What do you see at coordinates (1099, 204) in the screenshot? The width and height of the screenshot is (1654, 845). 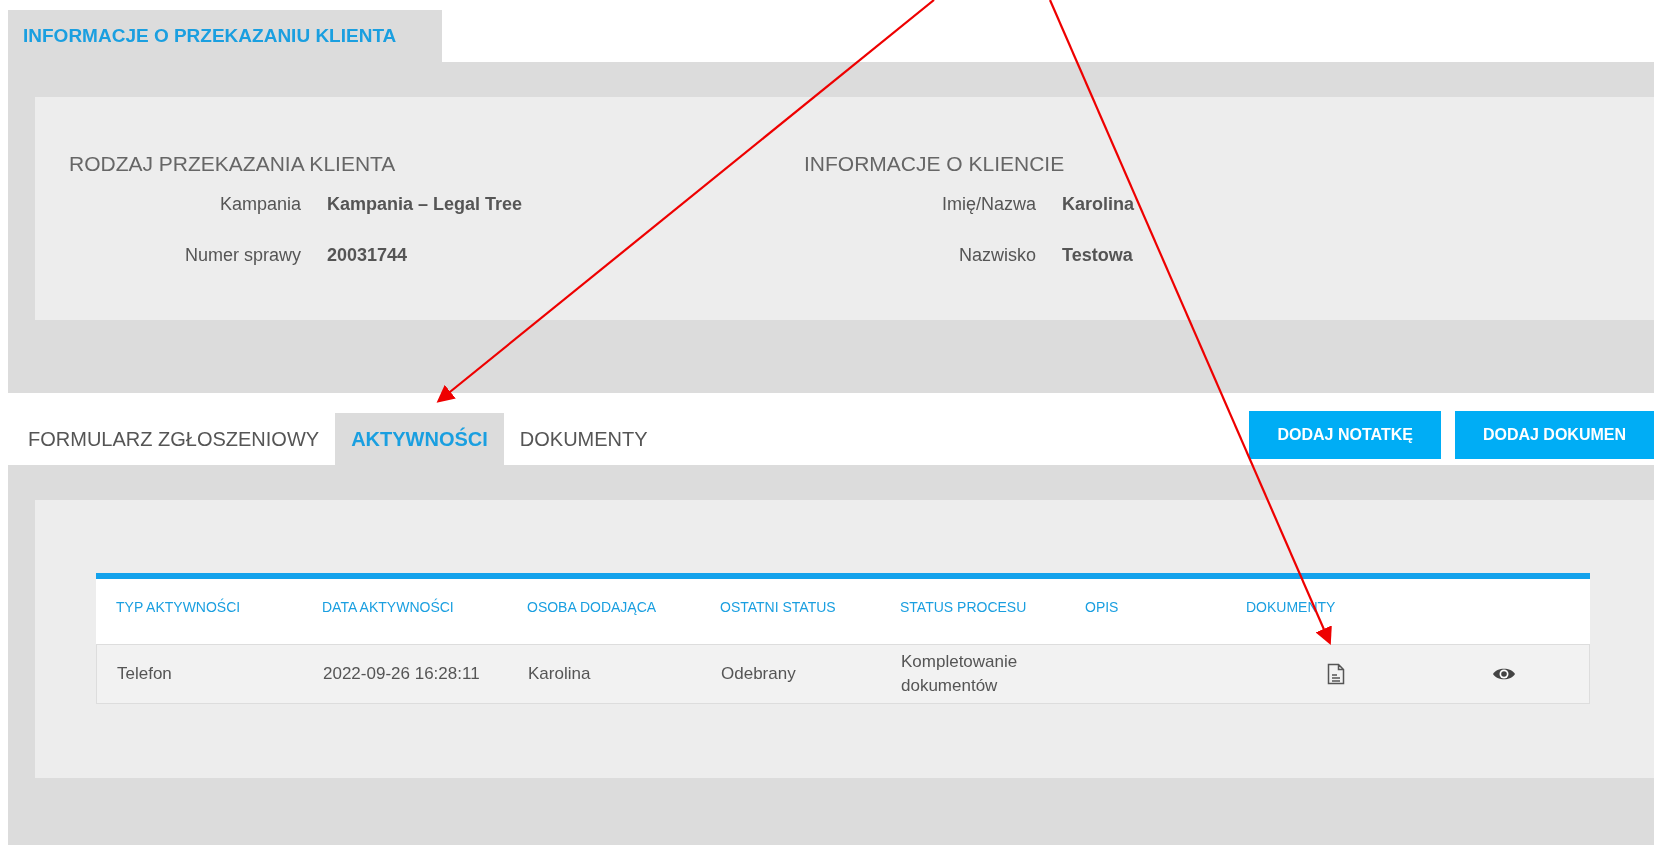 I see `field-value: Karolina` at bounding box center [1099, 204].